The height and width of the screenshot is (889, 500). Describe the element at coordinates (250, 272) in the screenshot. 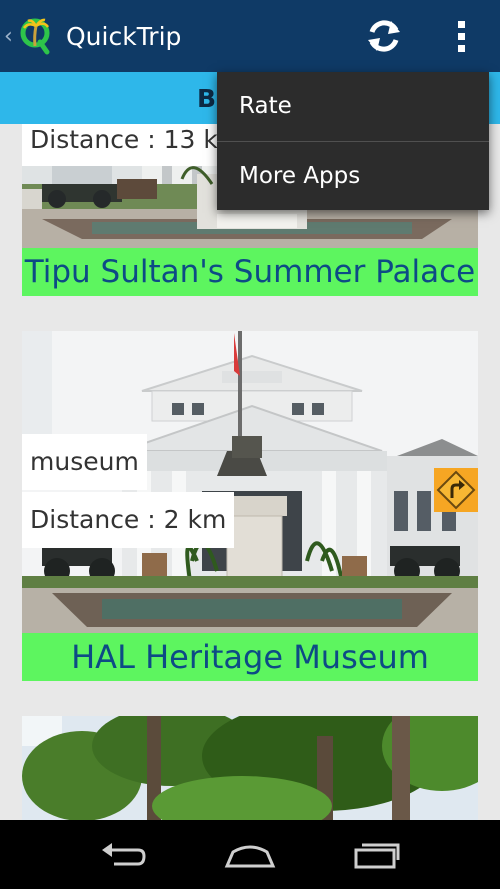

I see `place-name: Tipu Sultan's Summer Palace` at that location.